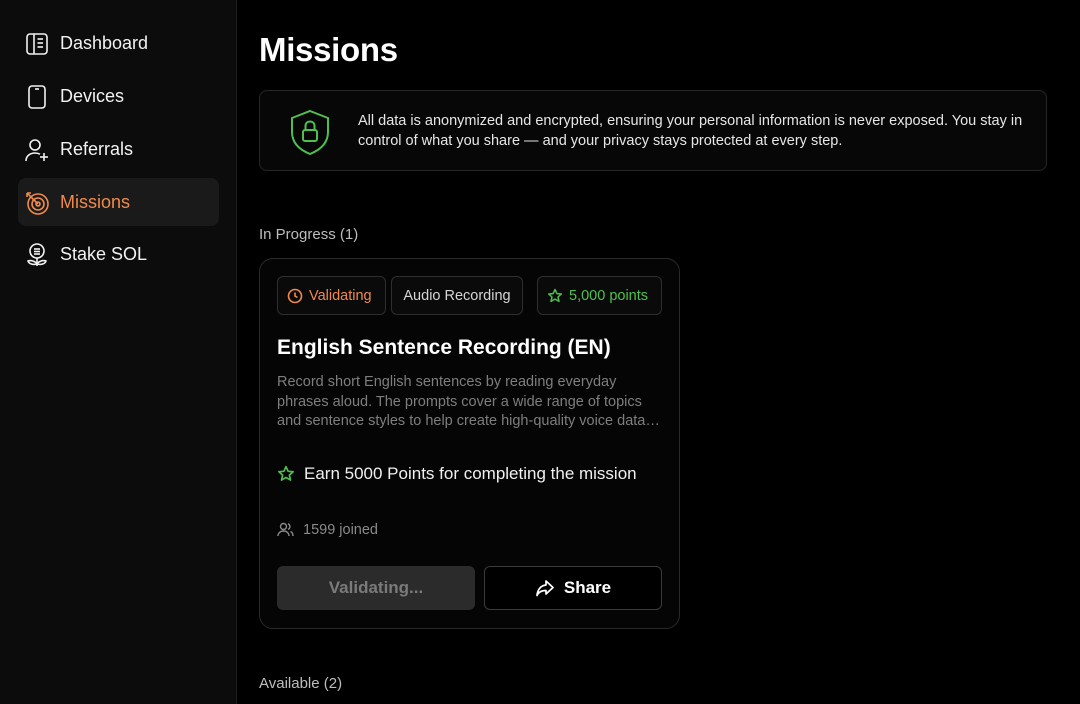 The height and width of the screenshot is (704, 1080). I want to click on mission-type-badge: Audio Recording, so click(457, 295).